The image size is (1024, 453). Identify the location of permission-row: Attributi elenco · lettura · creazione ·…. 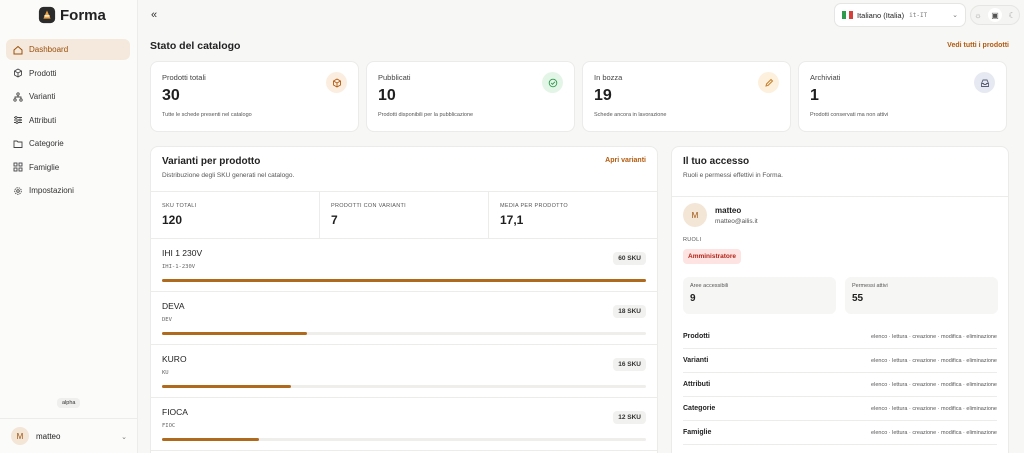
(840, 385).